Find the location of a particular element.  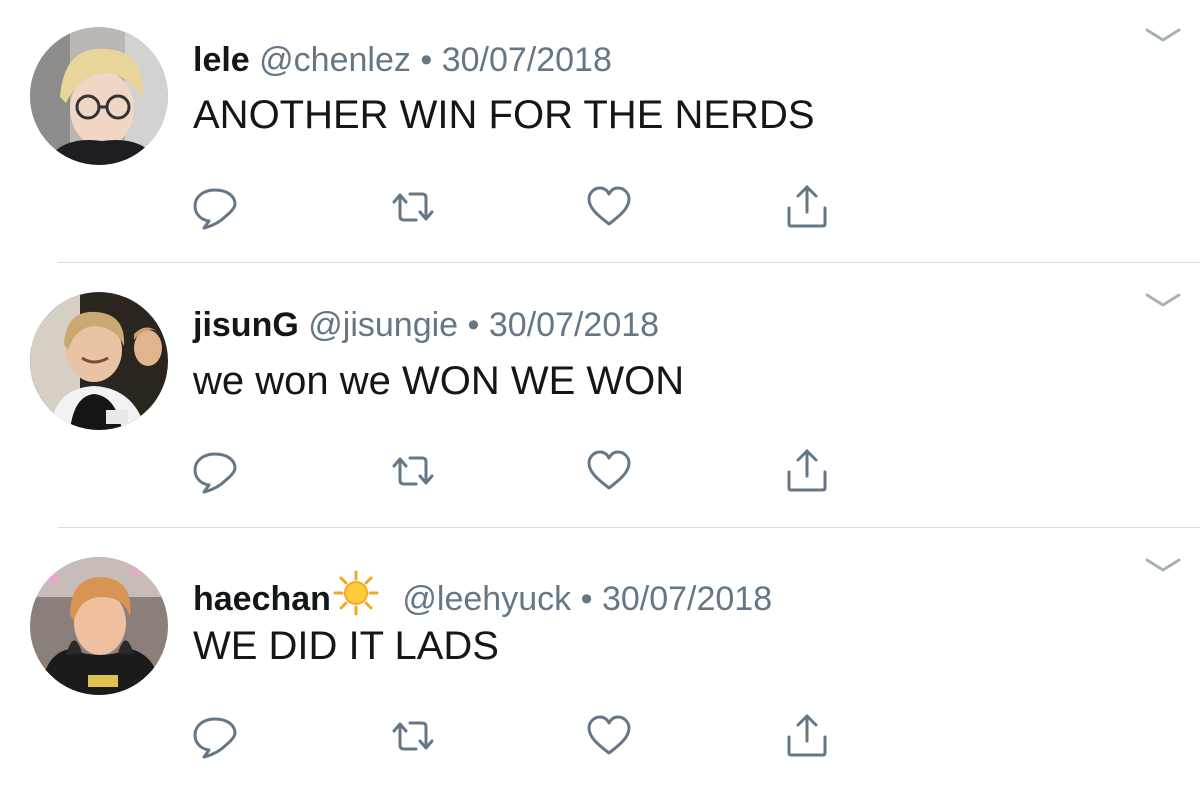

display-name: haechan is located at coordinates (262, 599).